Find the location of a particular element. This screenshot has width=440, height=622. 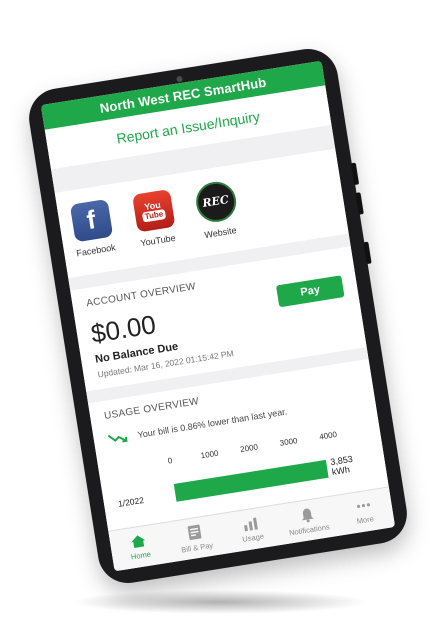

bill-icon is located at coordinates (194, 532).